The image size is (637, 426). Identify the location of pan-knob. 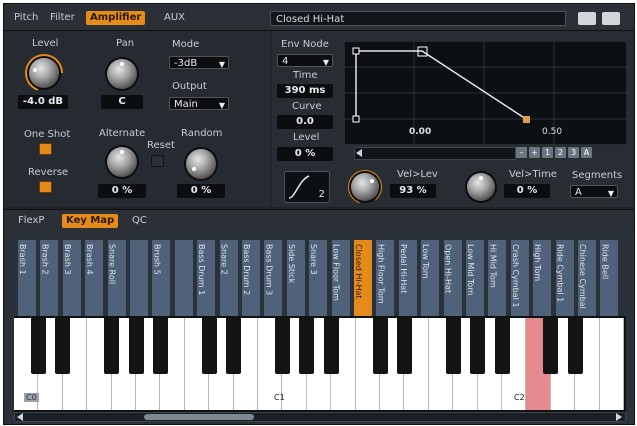
(122, 74).